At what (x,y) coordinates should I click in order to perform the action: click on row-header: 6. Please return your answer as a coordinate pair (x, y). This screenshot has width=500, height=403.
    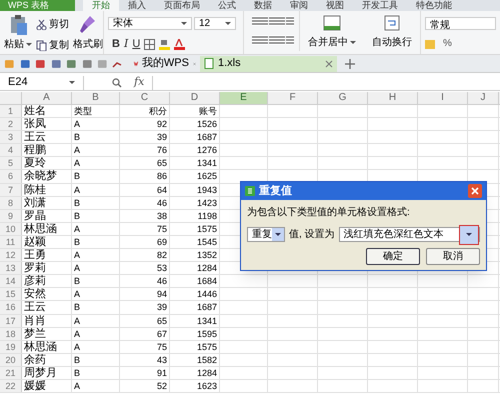
    Looking at the image, I should click on (11, 176).